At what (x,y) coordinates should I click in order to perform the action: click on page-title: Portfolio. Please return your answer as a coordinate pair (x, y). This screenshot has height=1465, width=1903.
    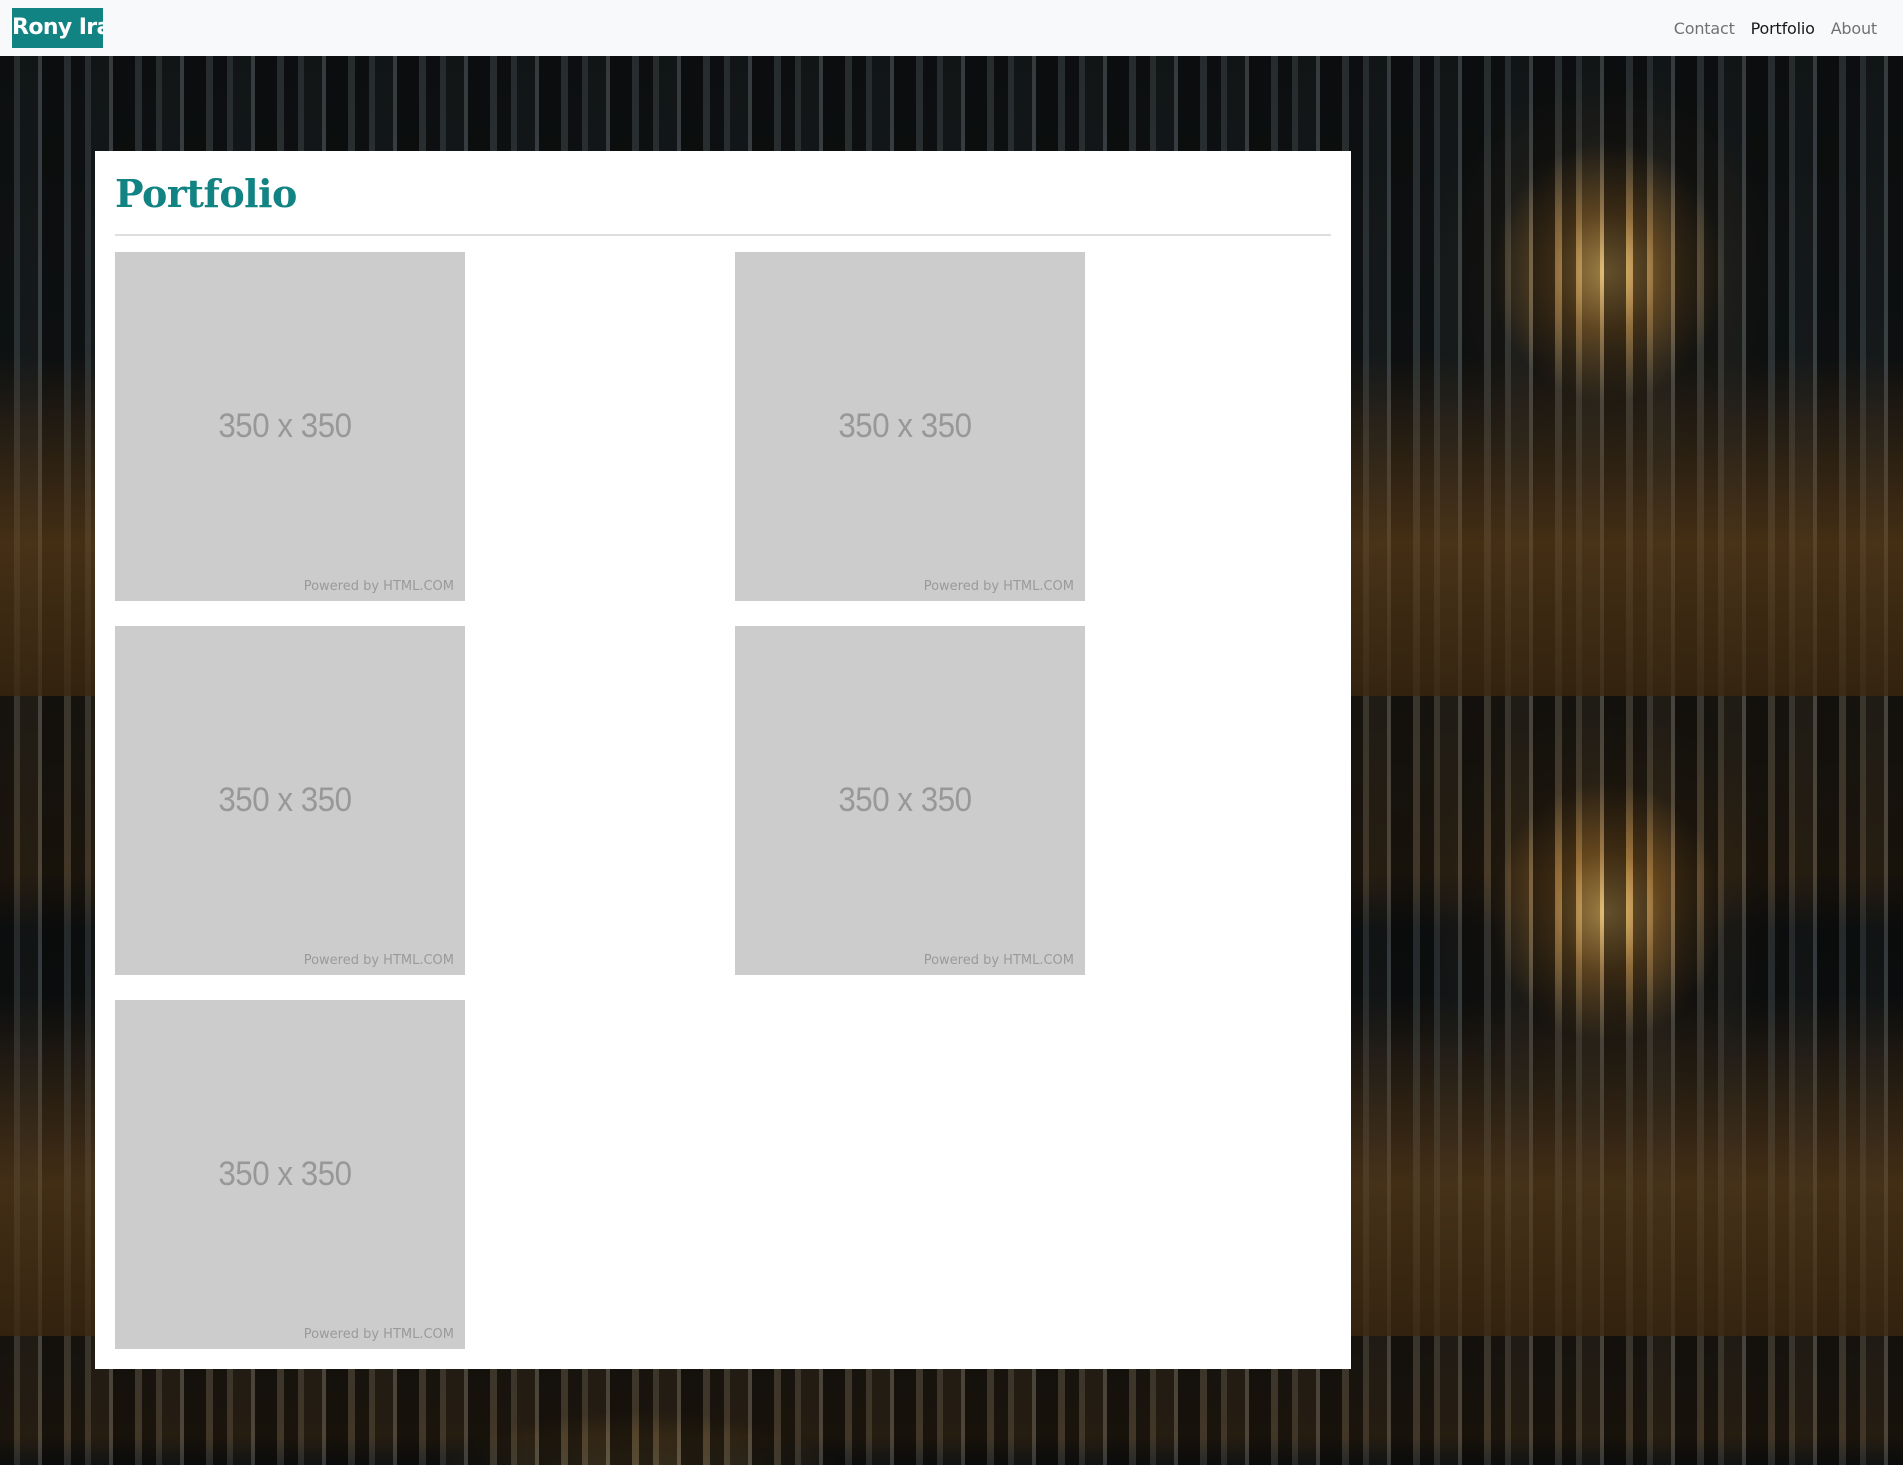
    Looking at the image, I should click on (206, 193).